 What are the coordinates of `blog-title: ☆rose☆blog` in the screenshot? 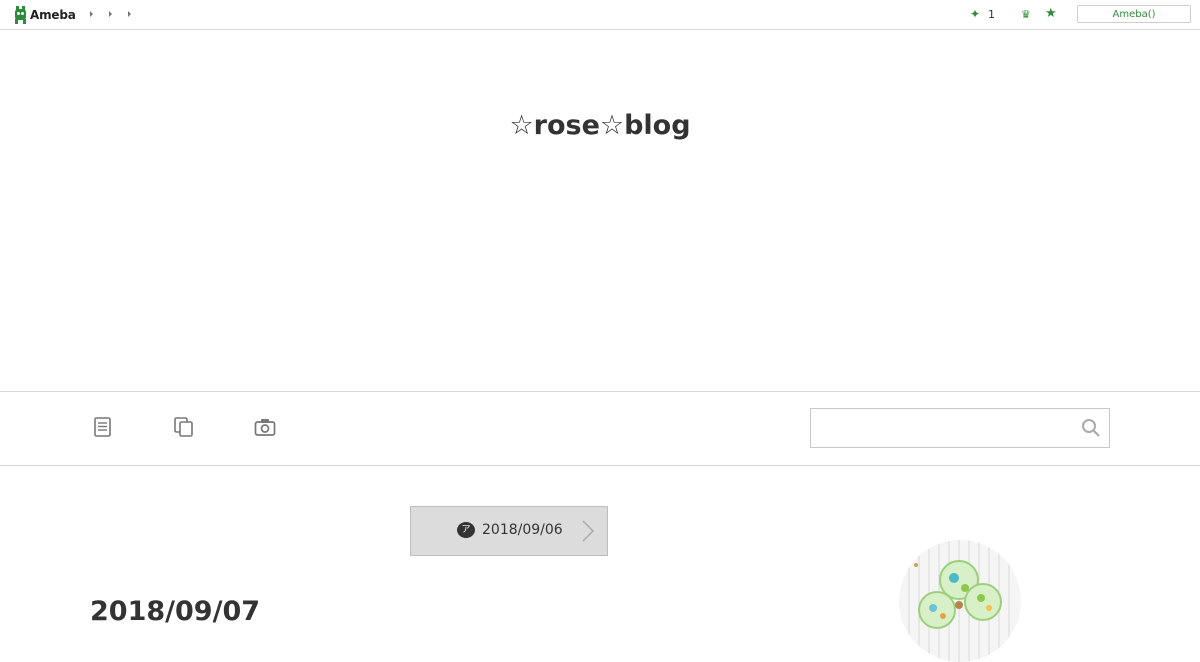 It's located at (600, 125).